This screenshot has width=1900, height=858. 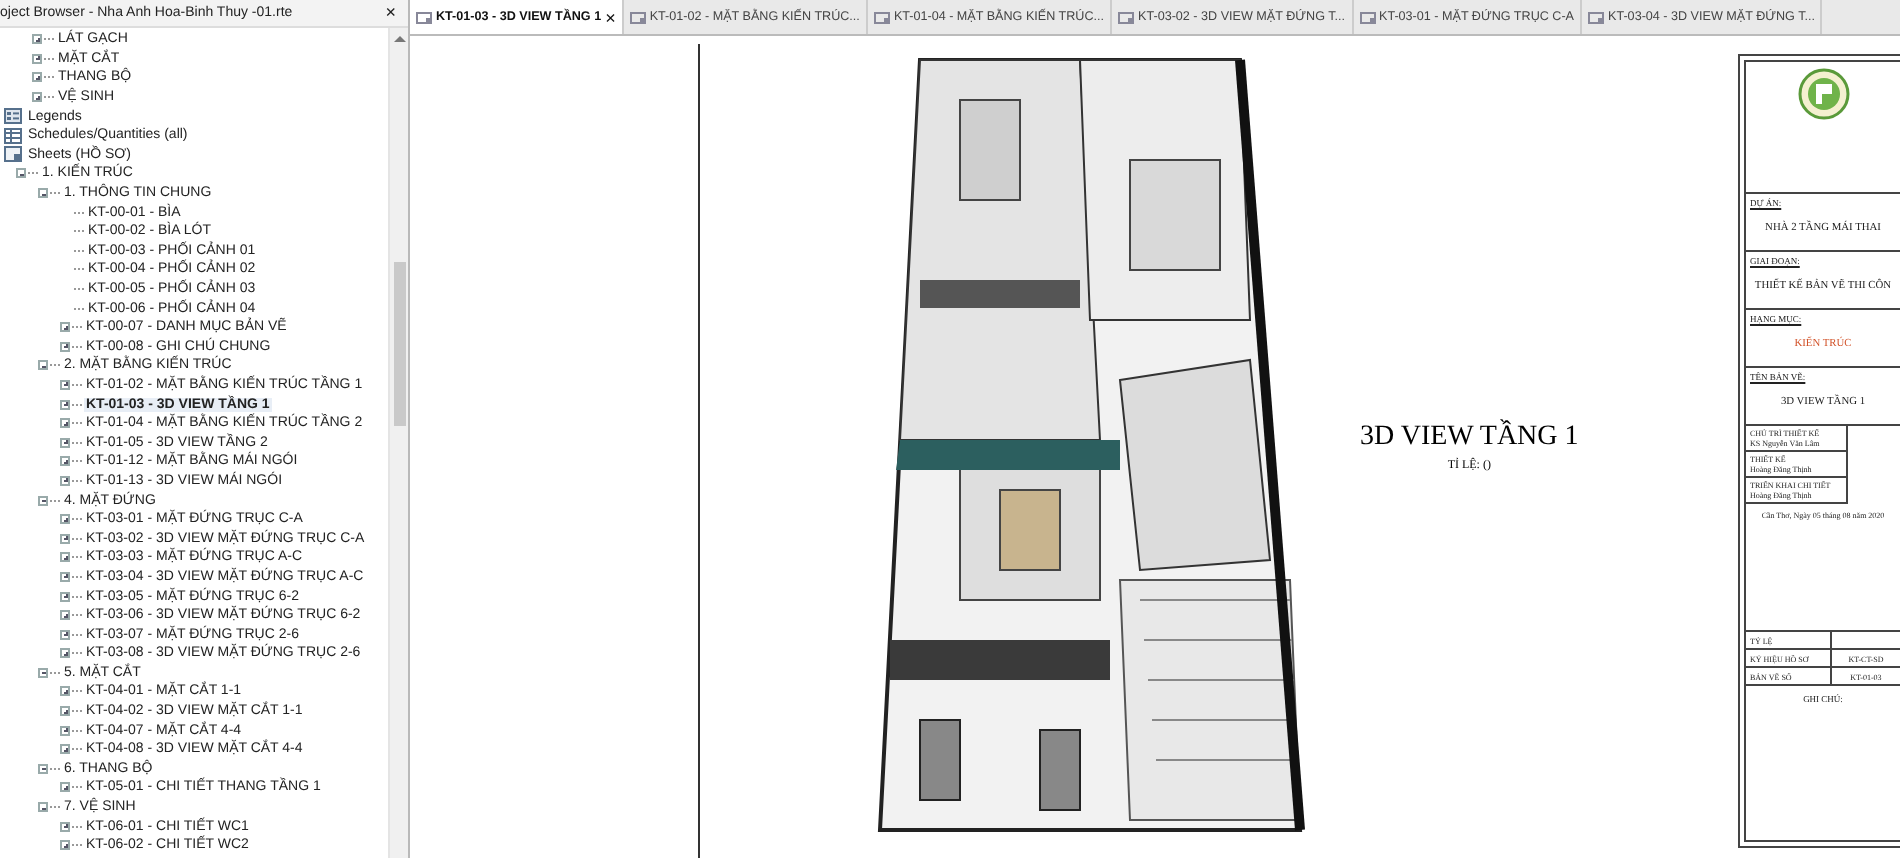 What do you see at coordinates (398, 443) in the screenshot?
I see `scrollbar` at bounding box center [398, 443].